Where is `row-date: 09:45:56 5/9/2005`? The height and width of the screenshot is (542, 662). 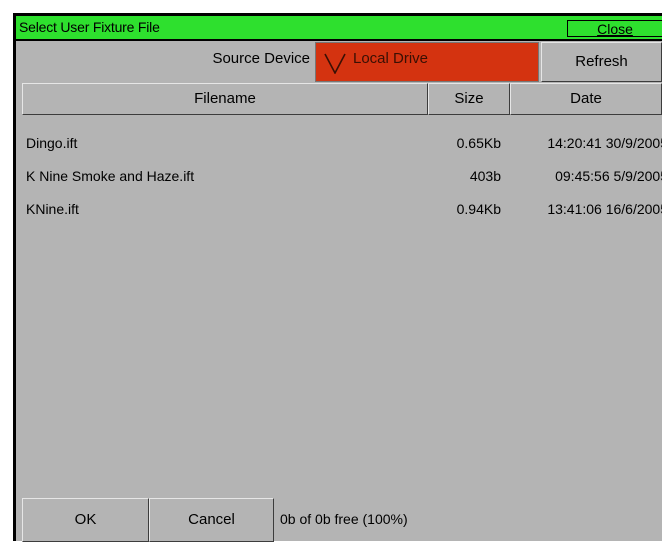 row-date: 09:45:56 5/9/2005 is located at coordinates (608, 176).